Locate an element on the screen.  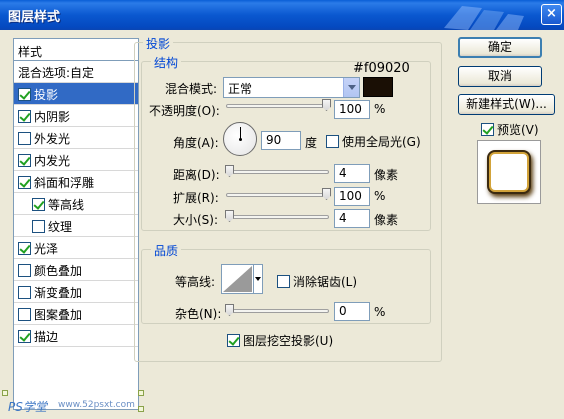
style-item: 光泽 is located at coordinates (76, 248).